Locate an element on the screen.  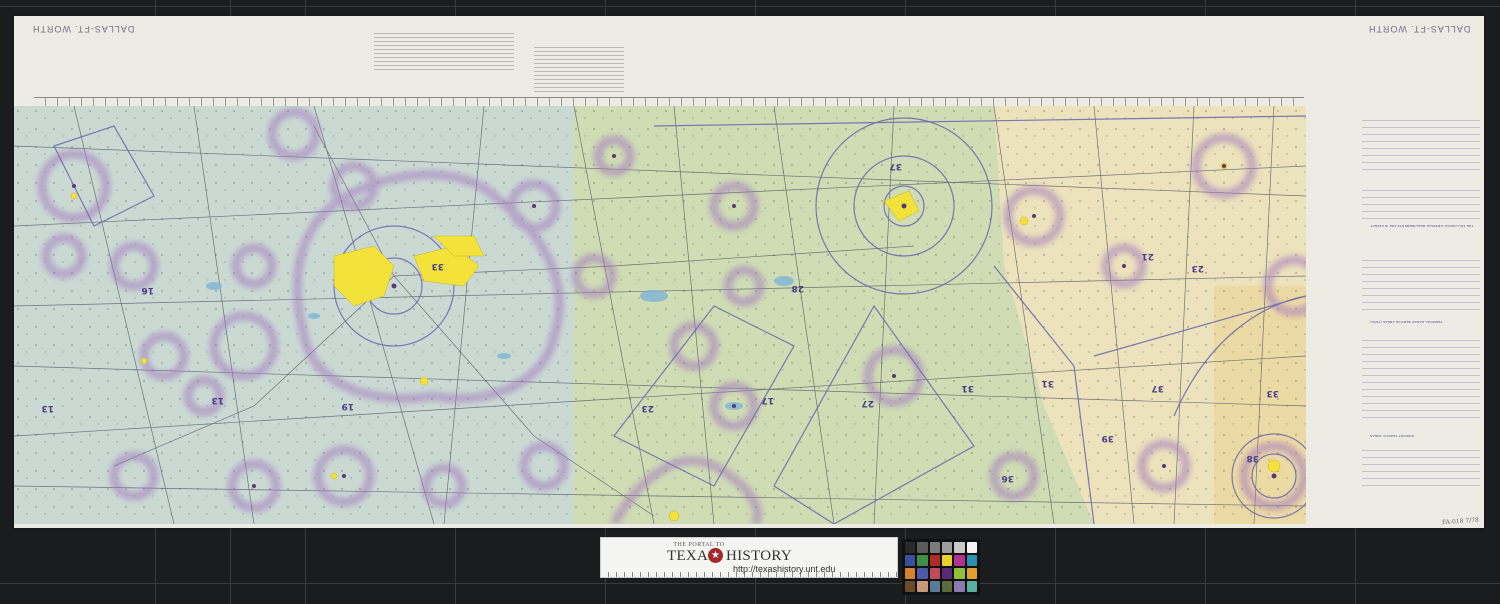
airspace-altitude-label: 27 is located at coordinates (867, 403).